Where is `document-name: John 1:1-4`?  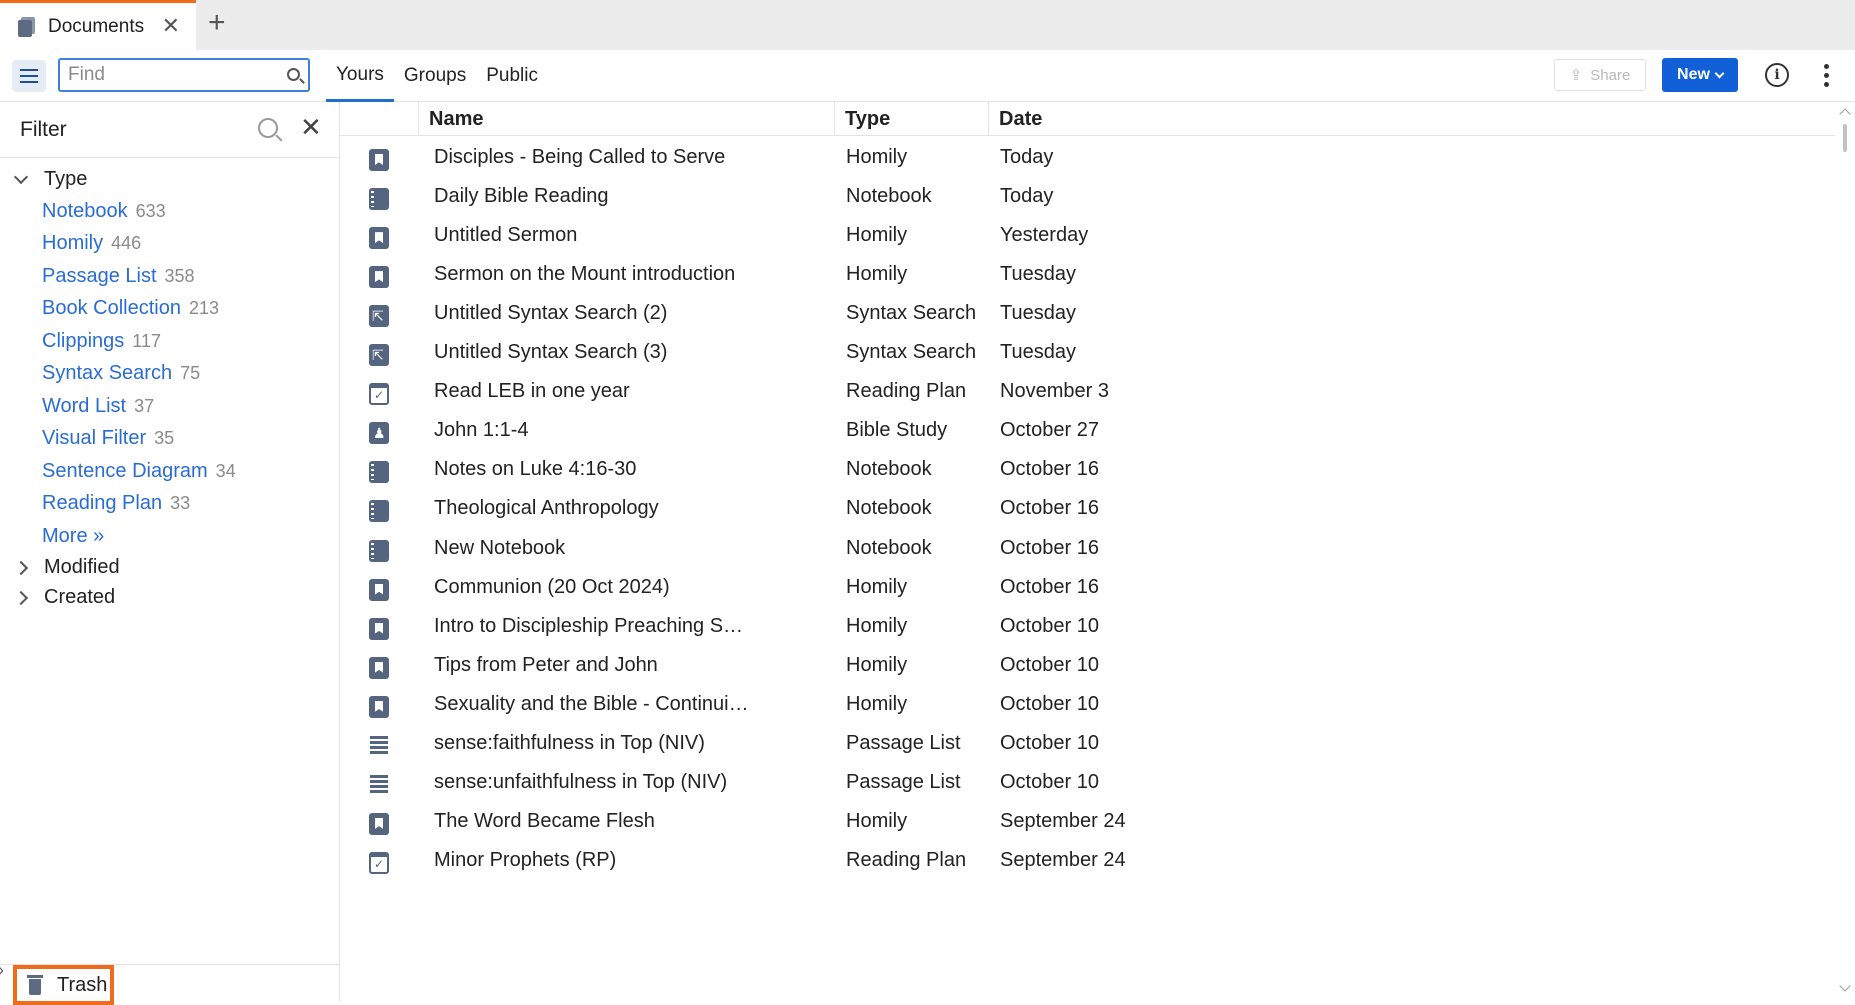 document-name: John 1:1-4 is located at coordinates (481, 430).